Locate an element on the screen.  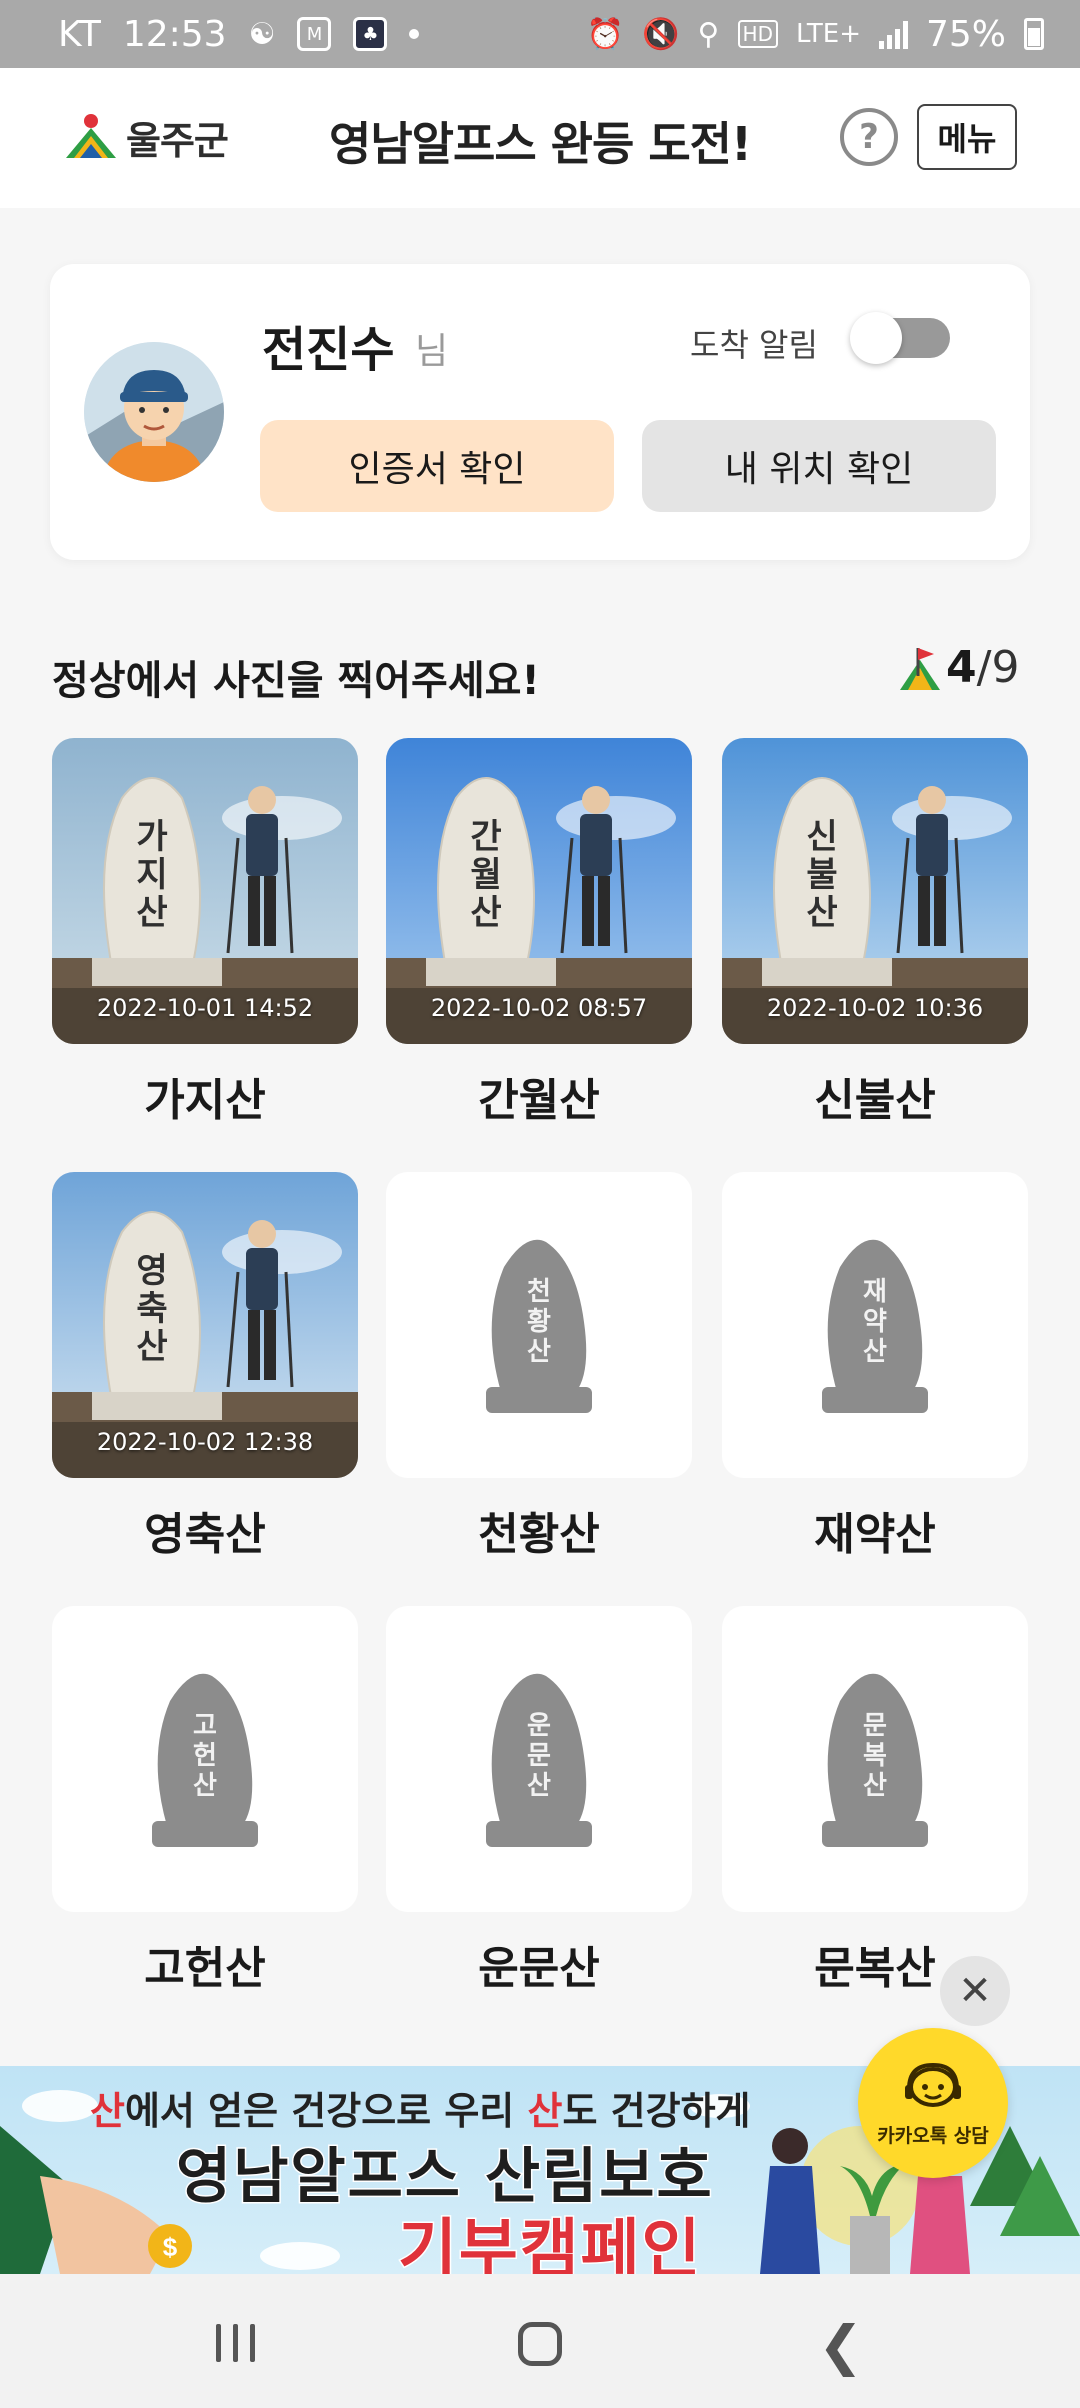
avatar is located at coordinates (154, 412).